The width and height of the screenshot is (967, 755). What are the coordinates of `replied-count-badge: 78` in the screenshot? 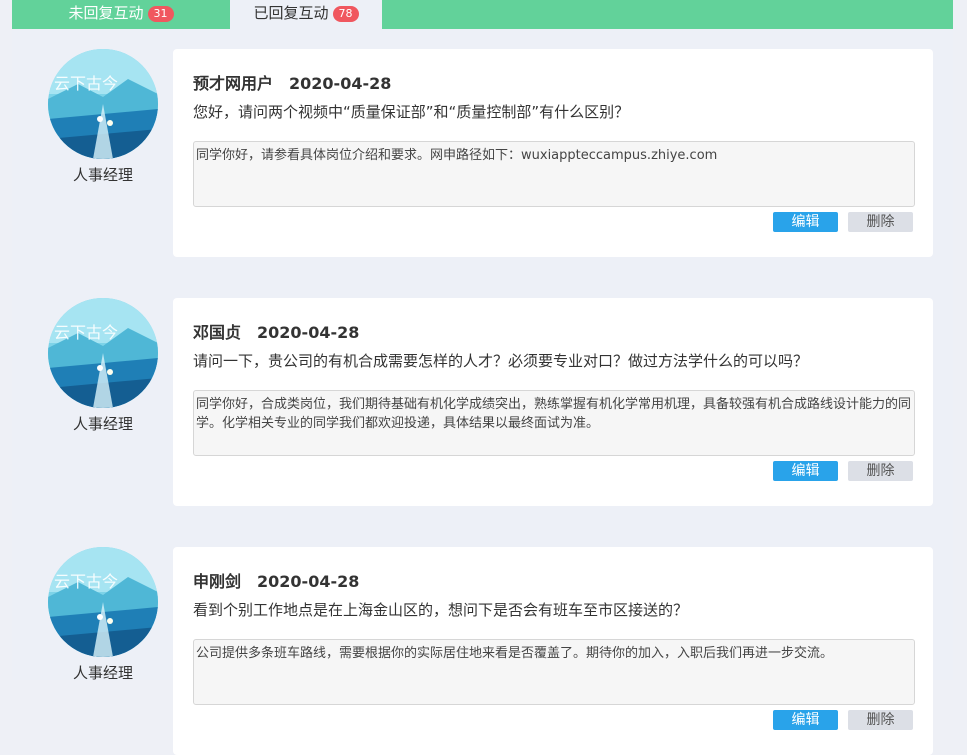 It's located at (345, 14).